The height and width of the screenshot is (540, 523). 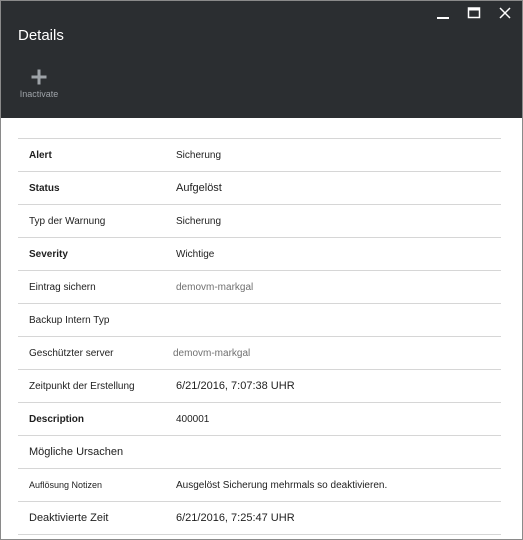 I want to click on detail-label: Severity, so click(x=48, y=254).